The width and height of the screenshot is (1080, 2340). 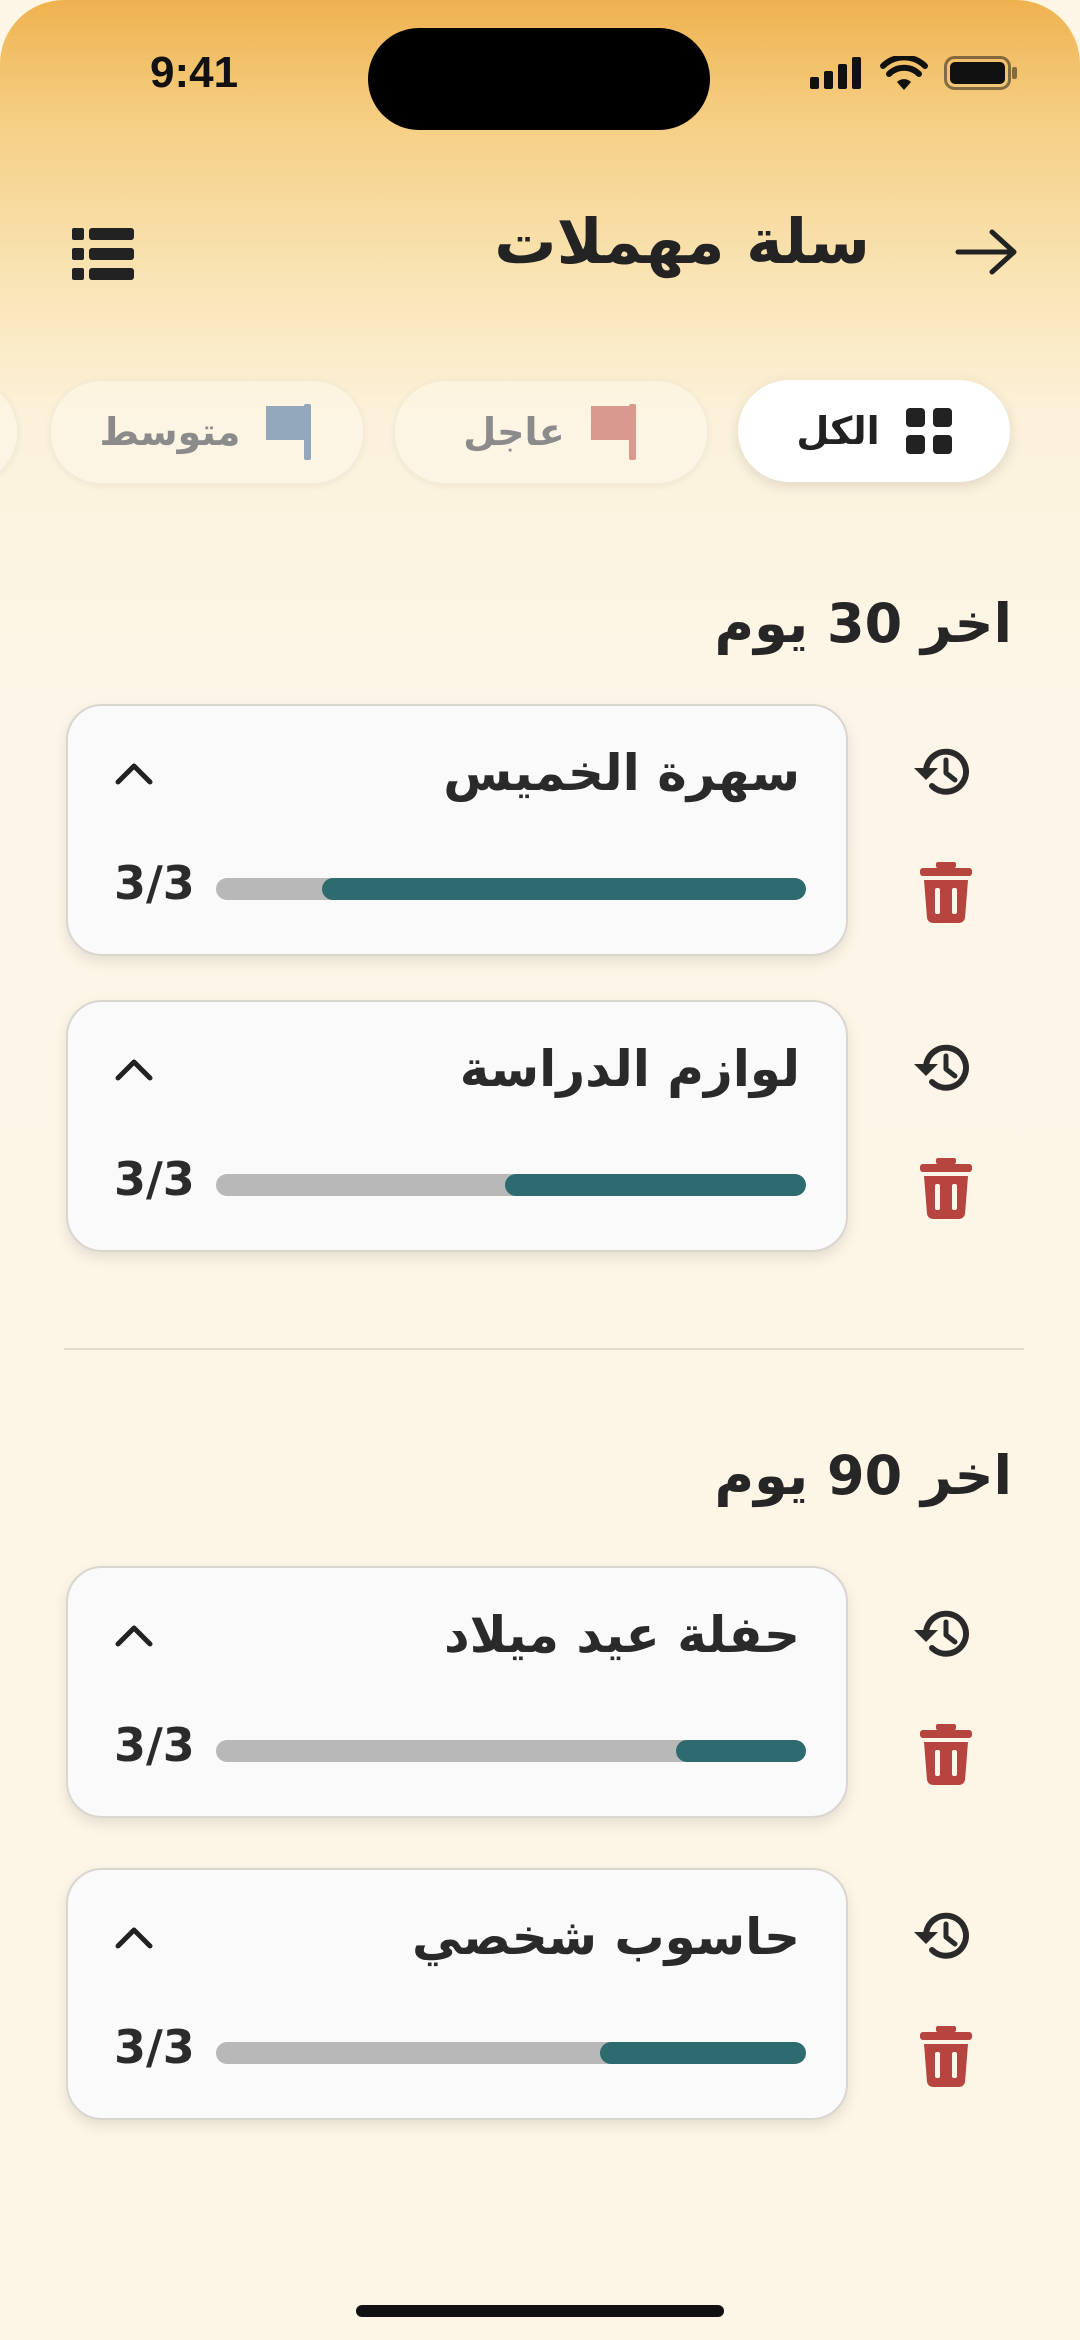 What do you see at coordinates (539, 79) in the screenshot?
I see `dynamic-island` at bounding box center [539, 79].